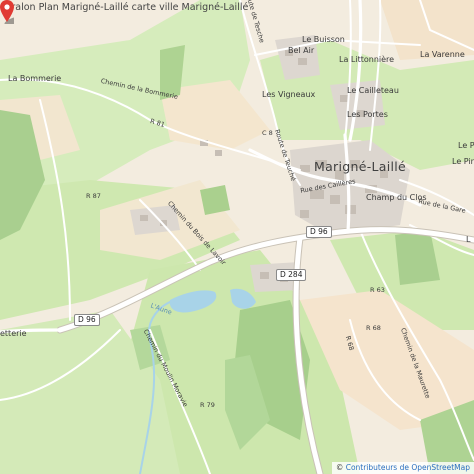 This screenshot has height=474, width=474. I want to click on road-shield-d284: D 284, so click(291, 275).